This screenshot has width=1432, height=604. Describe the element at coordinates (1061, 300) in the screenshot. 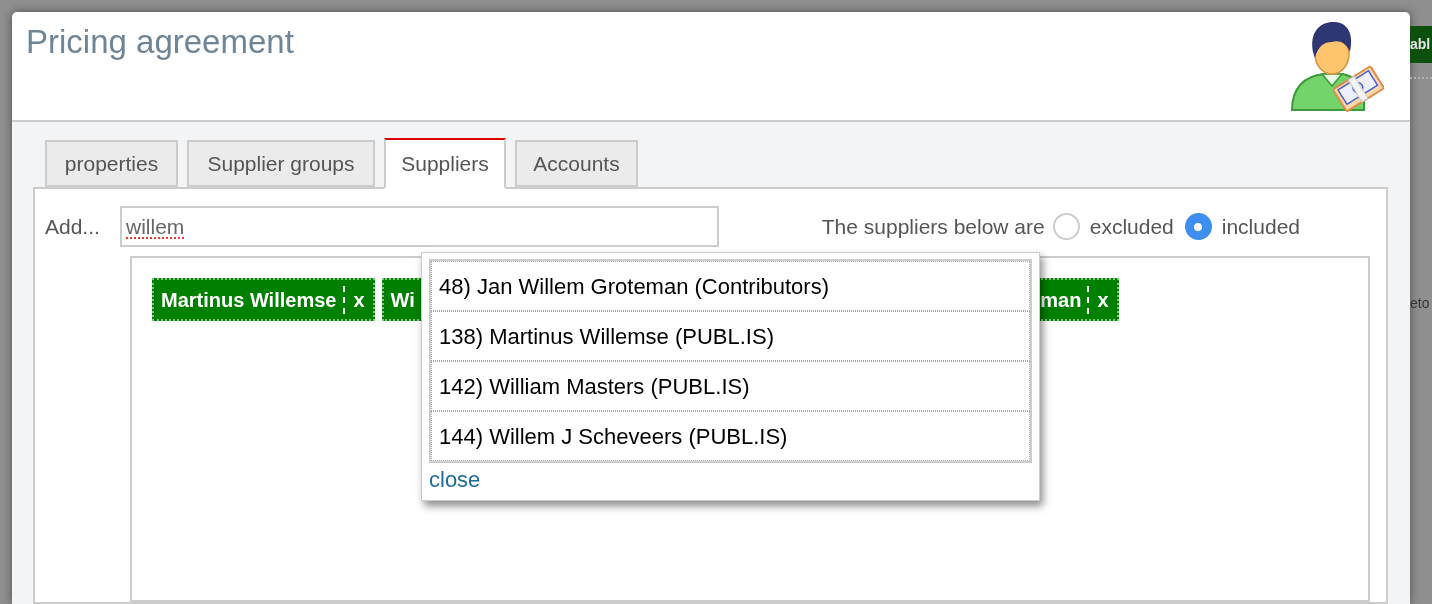

I see `tag-label: man` at that location.